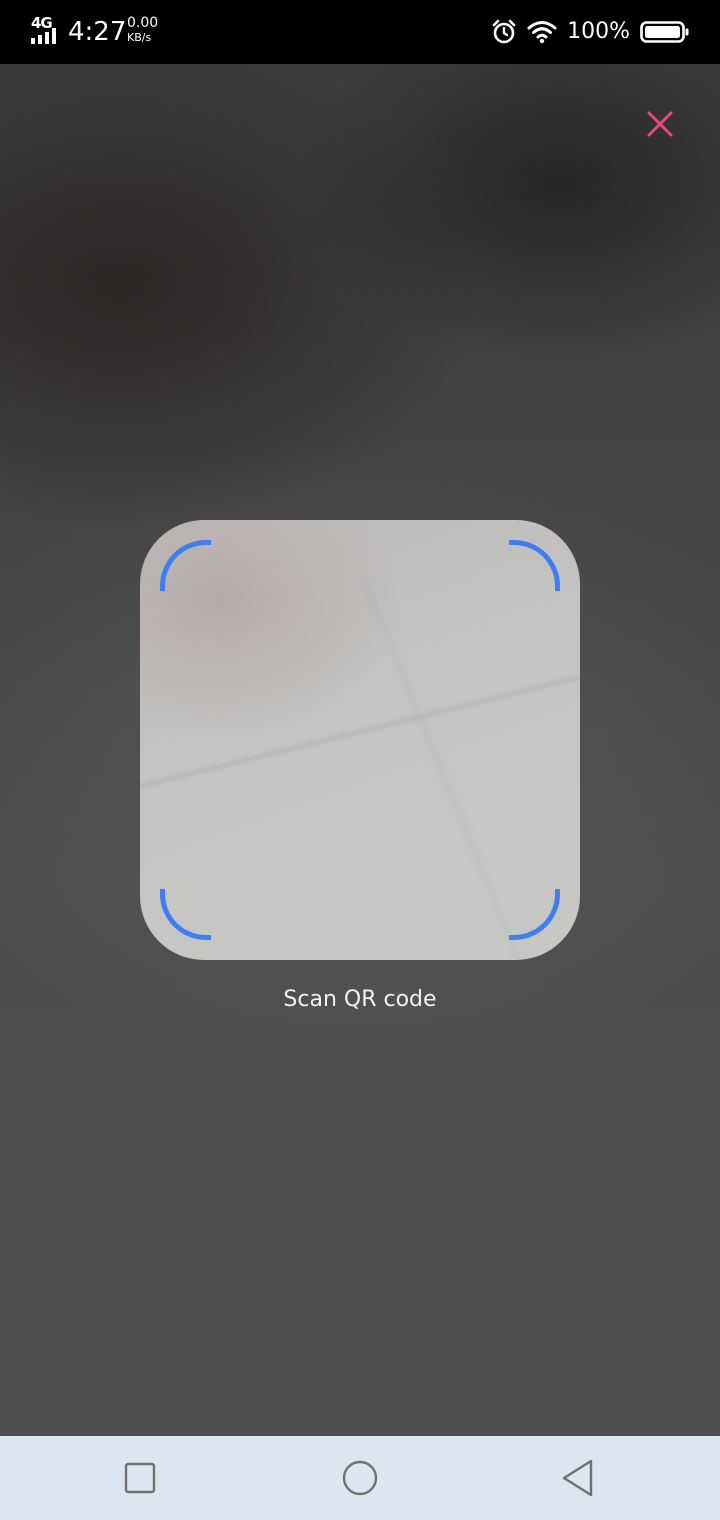 This screenshot has height=1520, width=720. I want to click on network-indicator: 4G, so click(46, 30).